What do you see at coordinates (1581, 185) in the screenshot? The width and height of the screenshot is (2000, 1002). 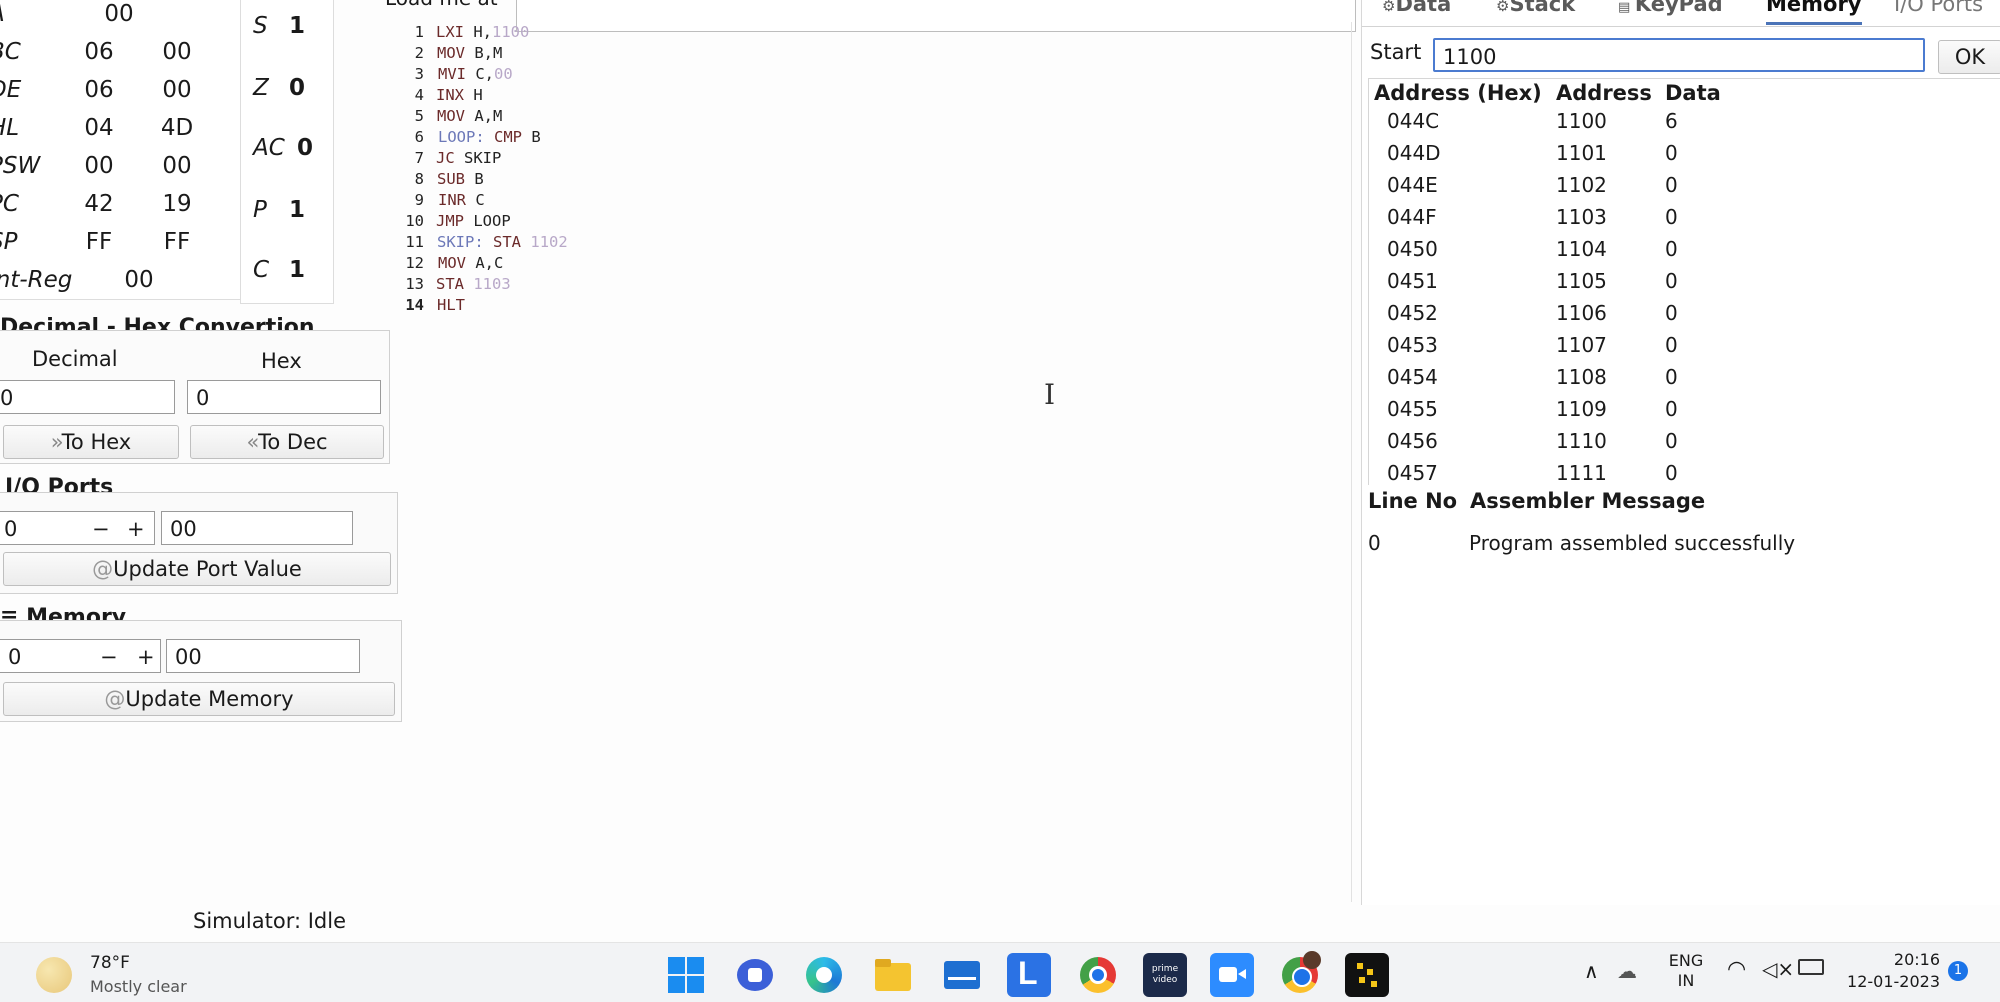 I see `memory-address: 1102` at bounding box center [1581, 185].